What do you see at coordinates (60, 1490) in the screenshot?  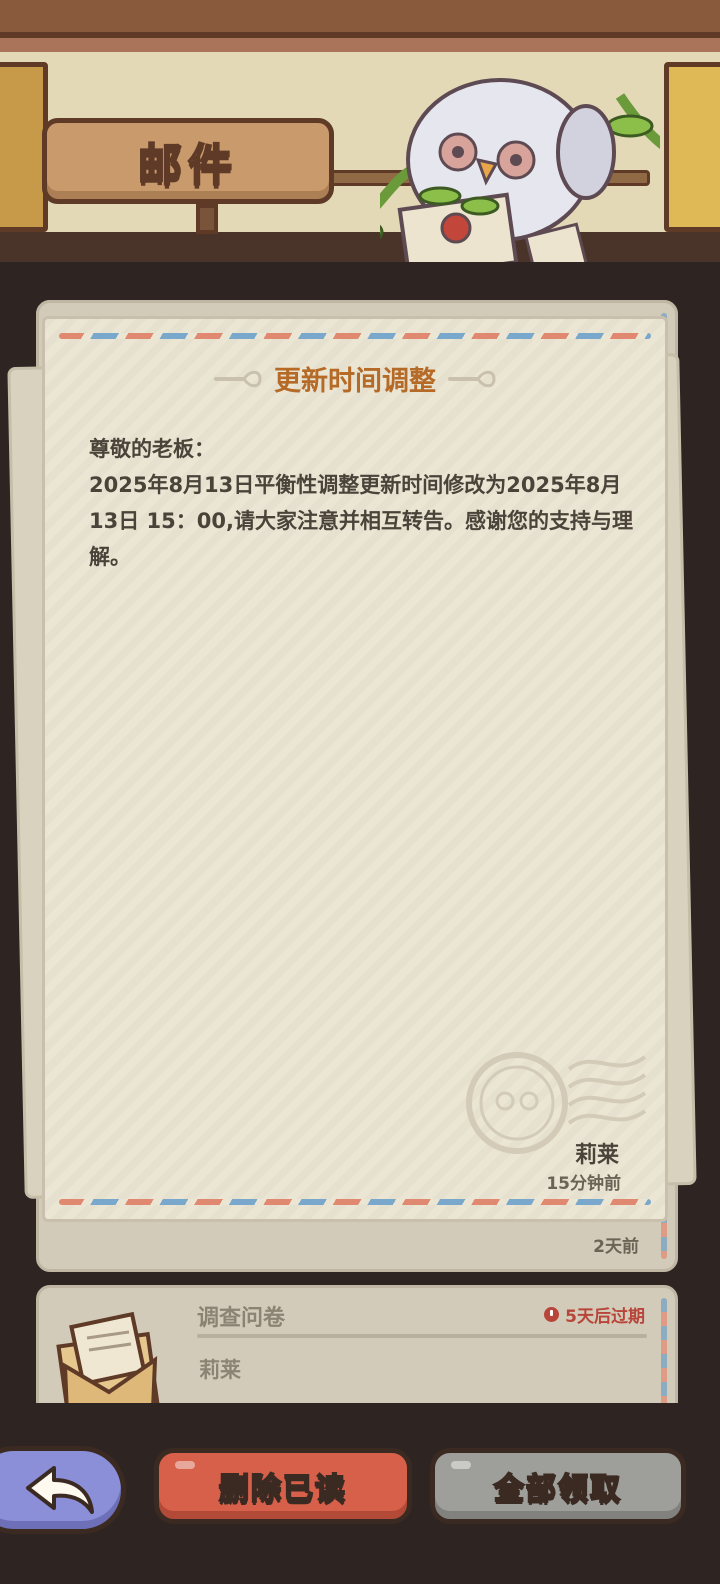 I see `back-arrow-icon` at bounding box center [60, 1490].